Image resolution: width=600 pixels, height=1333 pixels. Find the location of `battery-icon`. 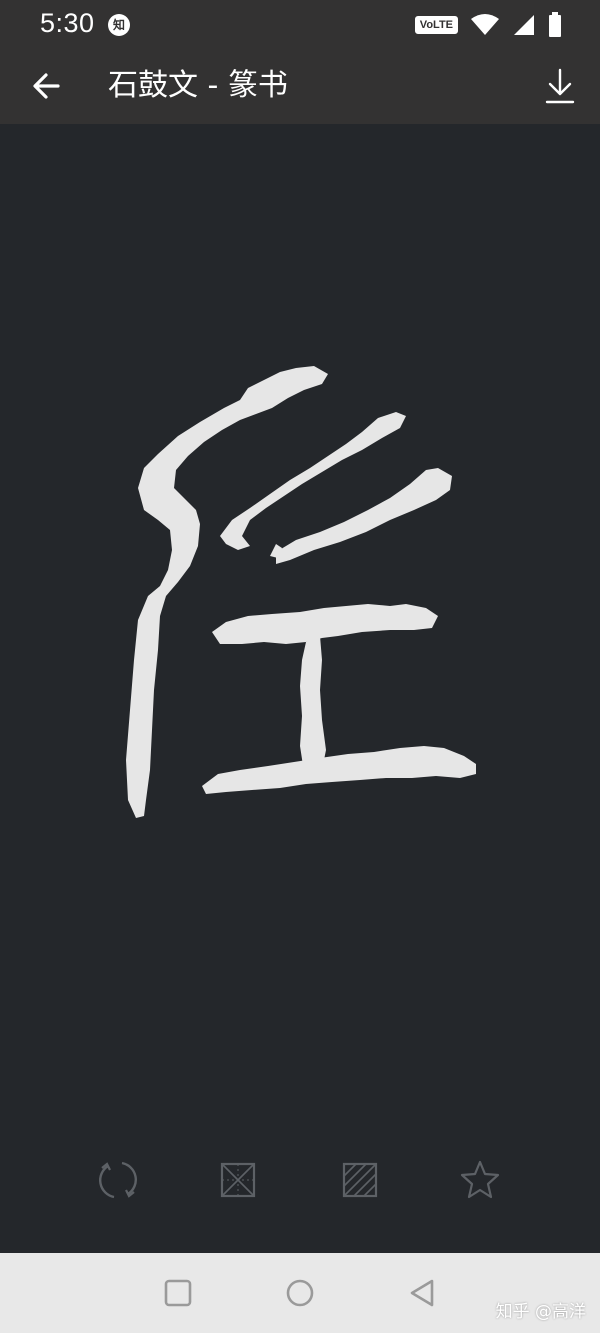

battery-icon is located at coordinates (555, 24).